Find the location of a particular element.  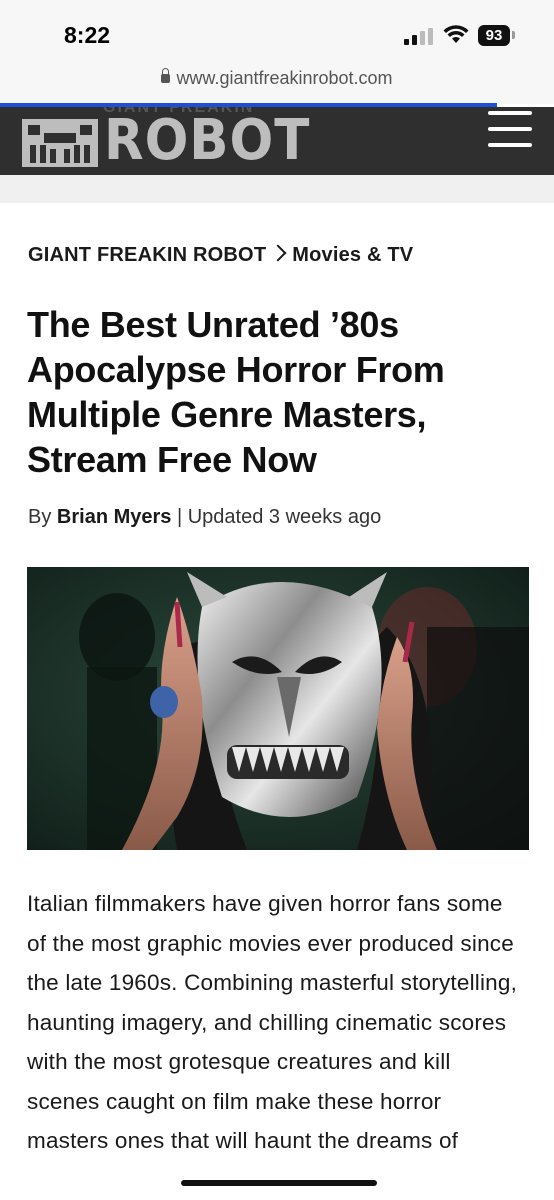

url-text: www.giantfreakinrobot.com is located at coordinates (284, 78).